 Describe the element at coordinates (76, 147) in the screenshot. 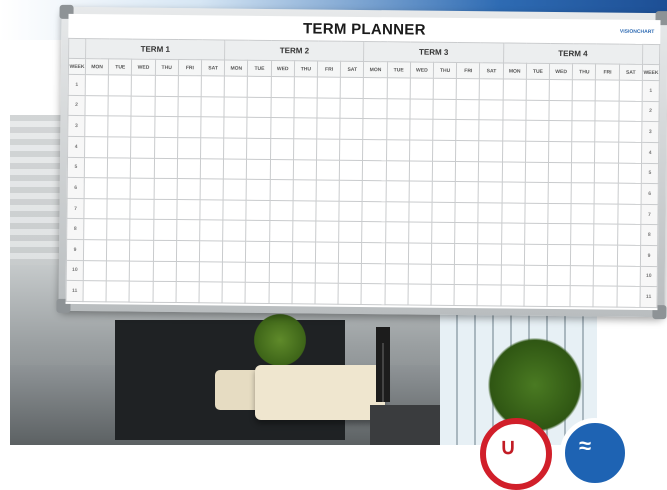

I see `week-number: 4` at that location.